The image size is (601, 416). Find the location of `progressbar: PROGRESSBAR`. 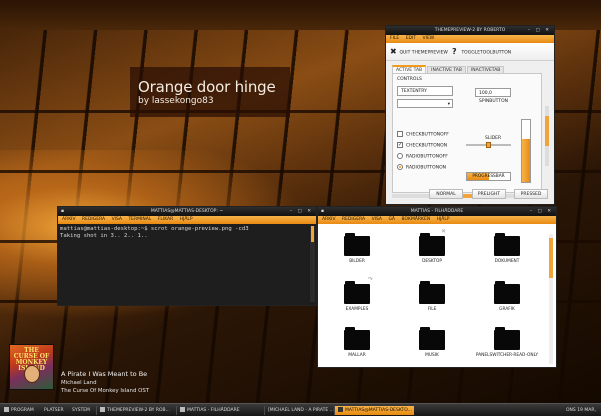

progressbar: PROGRESSBAR is located at coordinates (488, 176).